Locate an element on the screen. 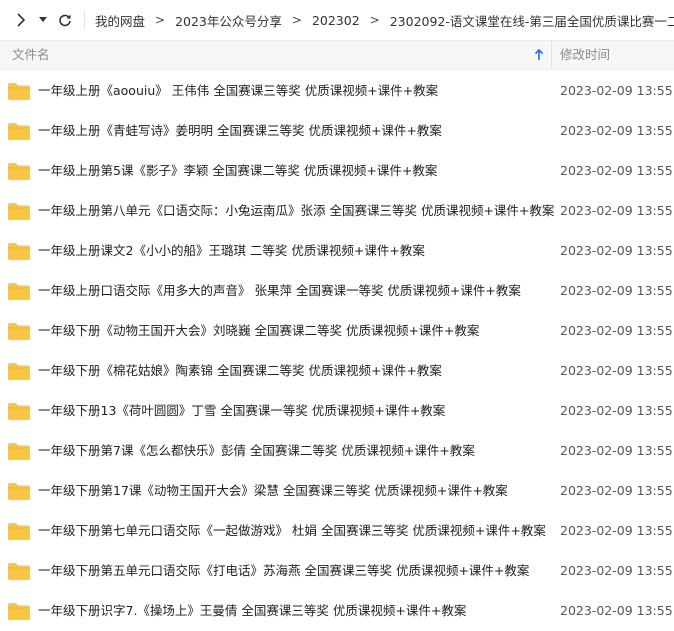  breadcrumb-item-202302: 202302 is located at coordinates (336, 20).